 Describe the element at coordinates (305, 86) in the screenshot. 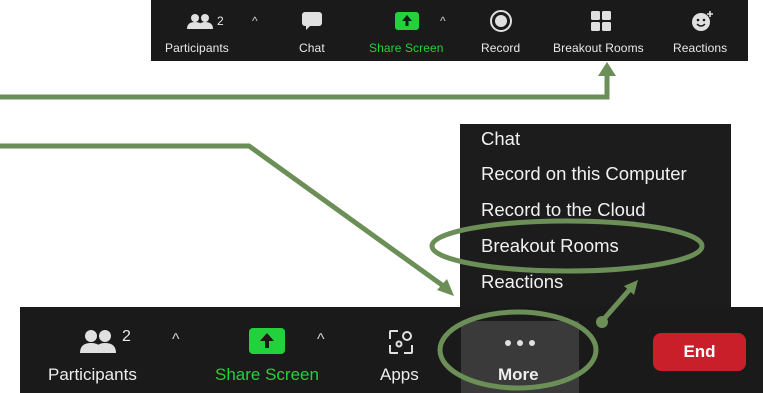

I see `annotation-arrow-breakout-rooms` at that location.